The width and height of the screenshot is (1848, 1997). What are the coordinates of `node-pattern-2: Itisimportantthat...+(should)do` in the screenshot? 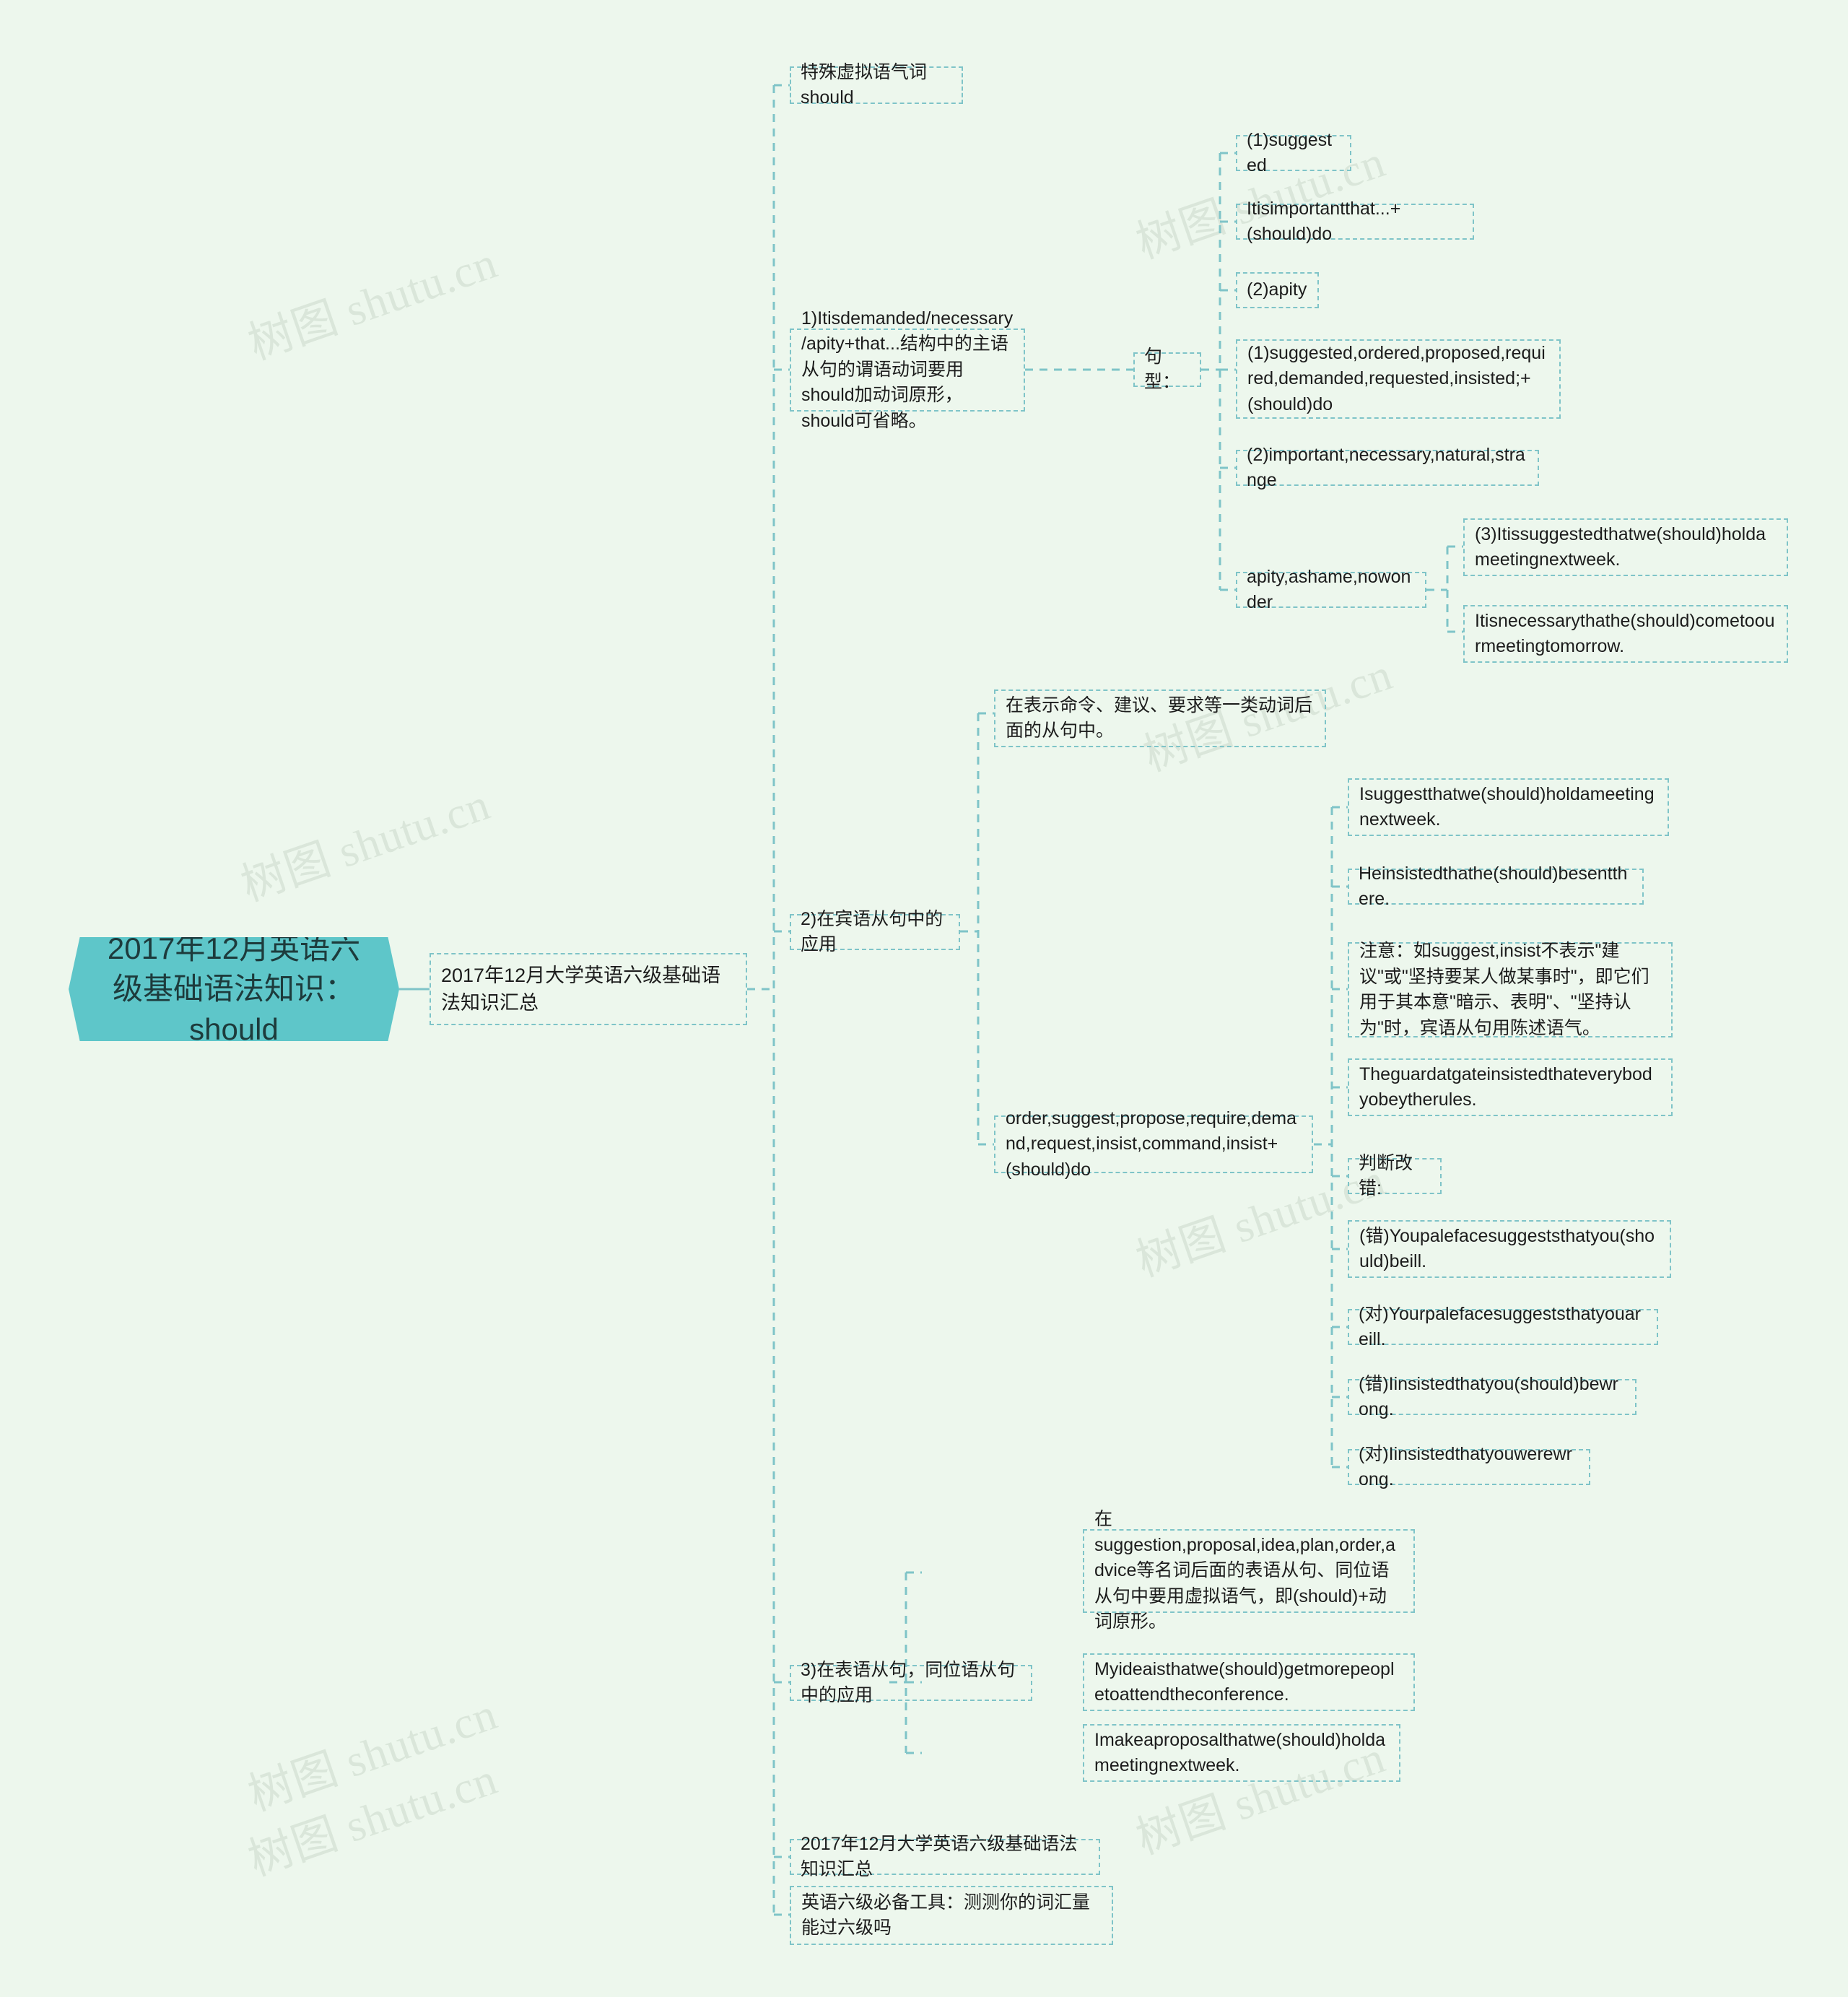 It's located at (1355, 222).